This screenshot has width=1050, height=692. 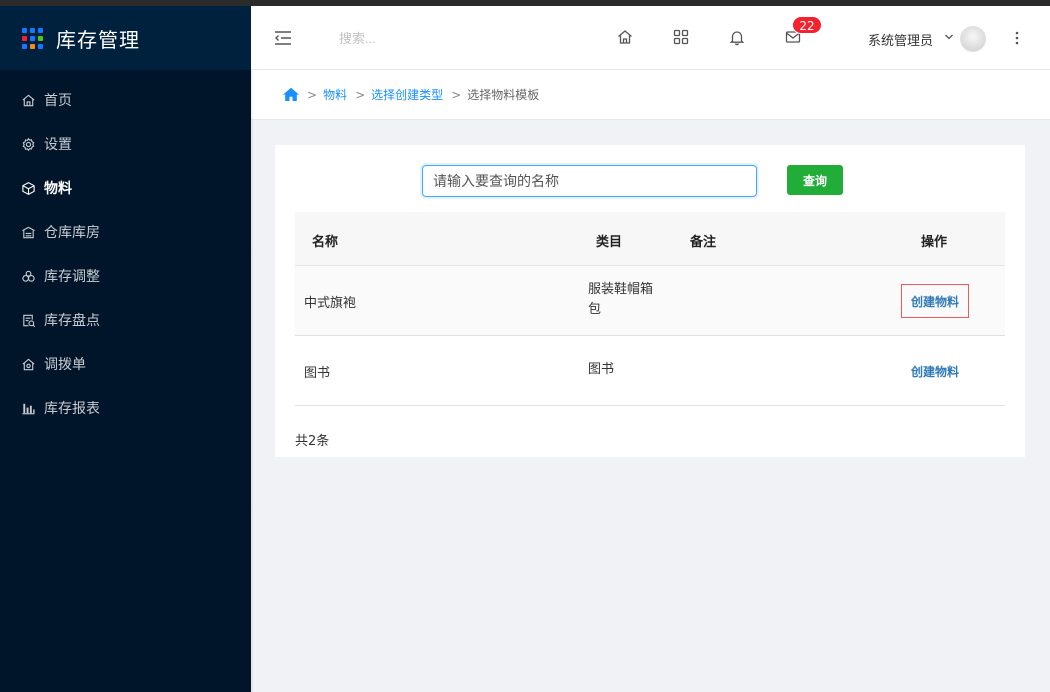 What do you see at coordinates (72, 321) in the screenshot?
I see `sidebar-item-label: 库存盘点` at bounding box center [72, 321].